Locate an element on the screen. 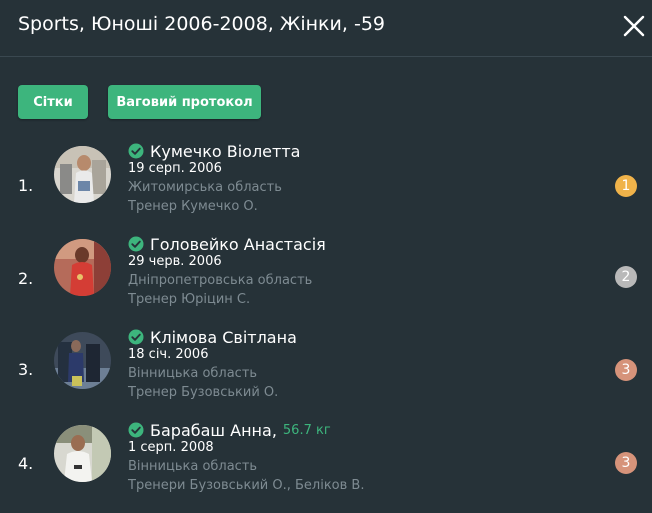 The height and width of the screenshot is (513, 652). region: Житомирська область is located at coordinates (205, 187).